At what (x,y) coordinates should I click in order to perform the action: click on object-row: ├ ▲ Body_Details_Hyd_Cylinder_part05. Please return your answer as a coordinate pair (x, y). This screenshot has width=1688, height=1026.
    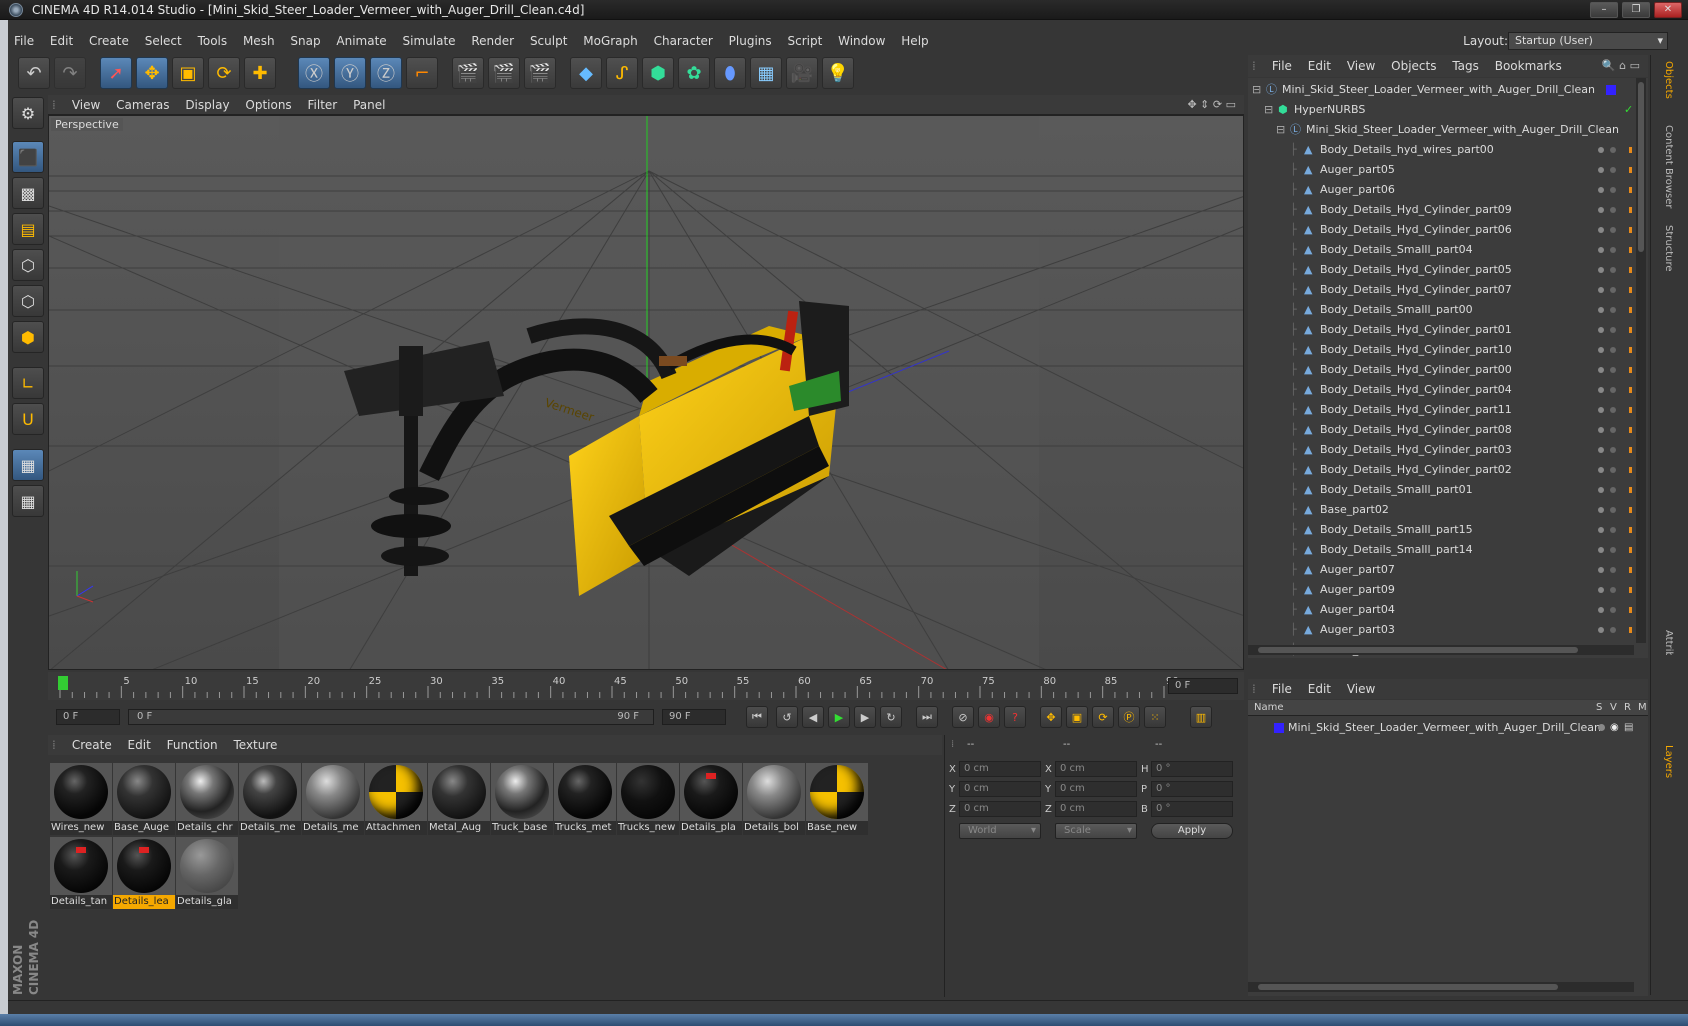
    Looking at the image, I should click on (1448, 270).